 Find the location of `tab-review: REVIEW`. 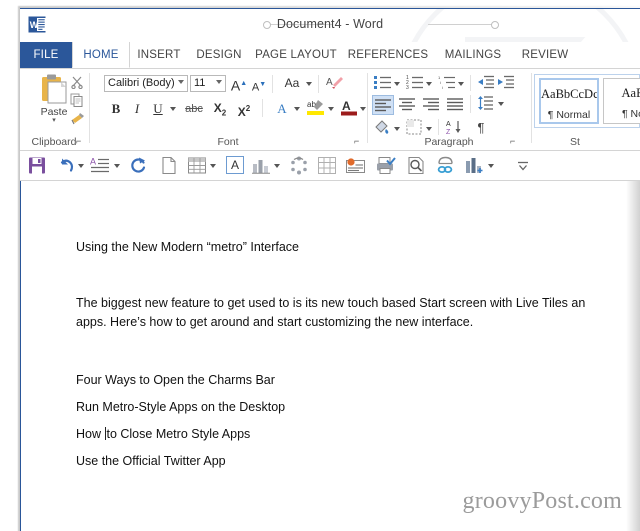

tab-review: REVIEW is located at coordinates (545, 55).